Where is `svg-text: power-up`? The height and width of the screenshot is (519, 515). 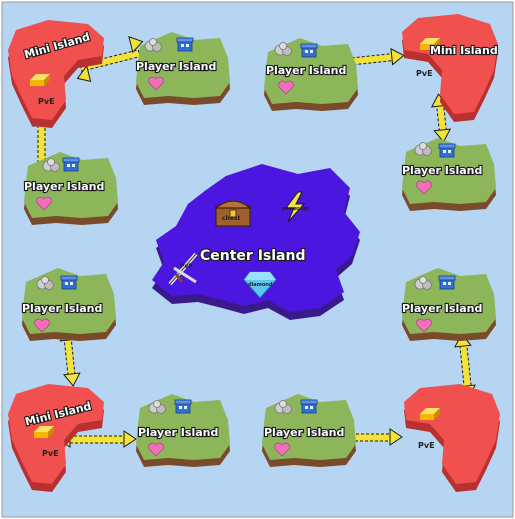
svg-text: power-up is located at coordinates (295, 209).